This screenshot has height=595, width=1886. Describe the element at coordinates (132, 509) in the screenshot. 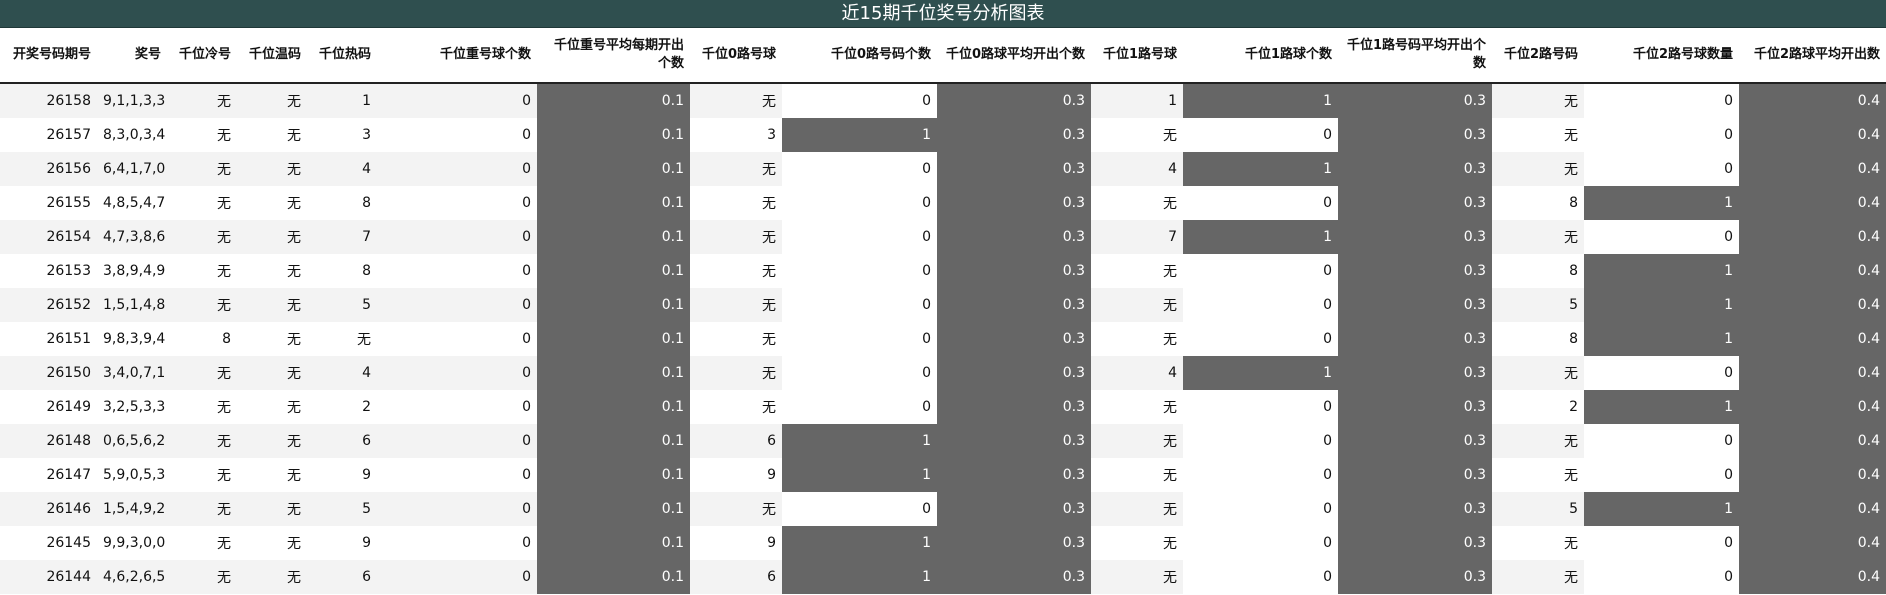

I see `table-cell: 1,5,4,9,2` at that location.